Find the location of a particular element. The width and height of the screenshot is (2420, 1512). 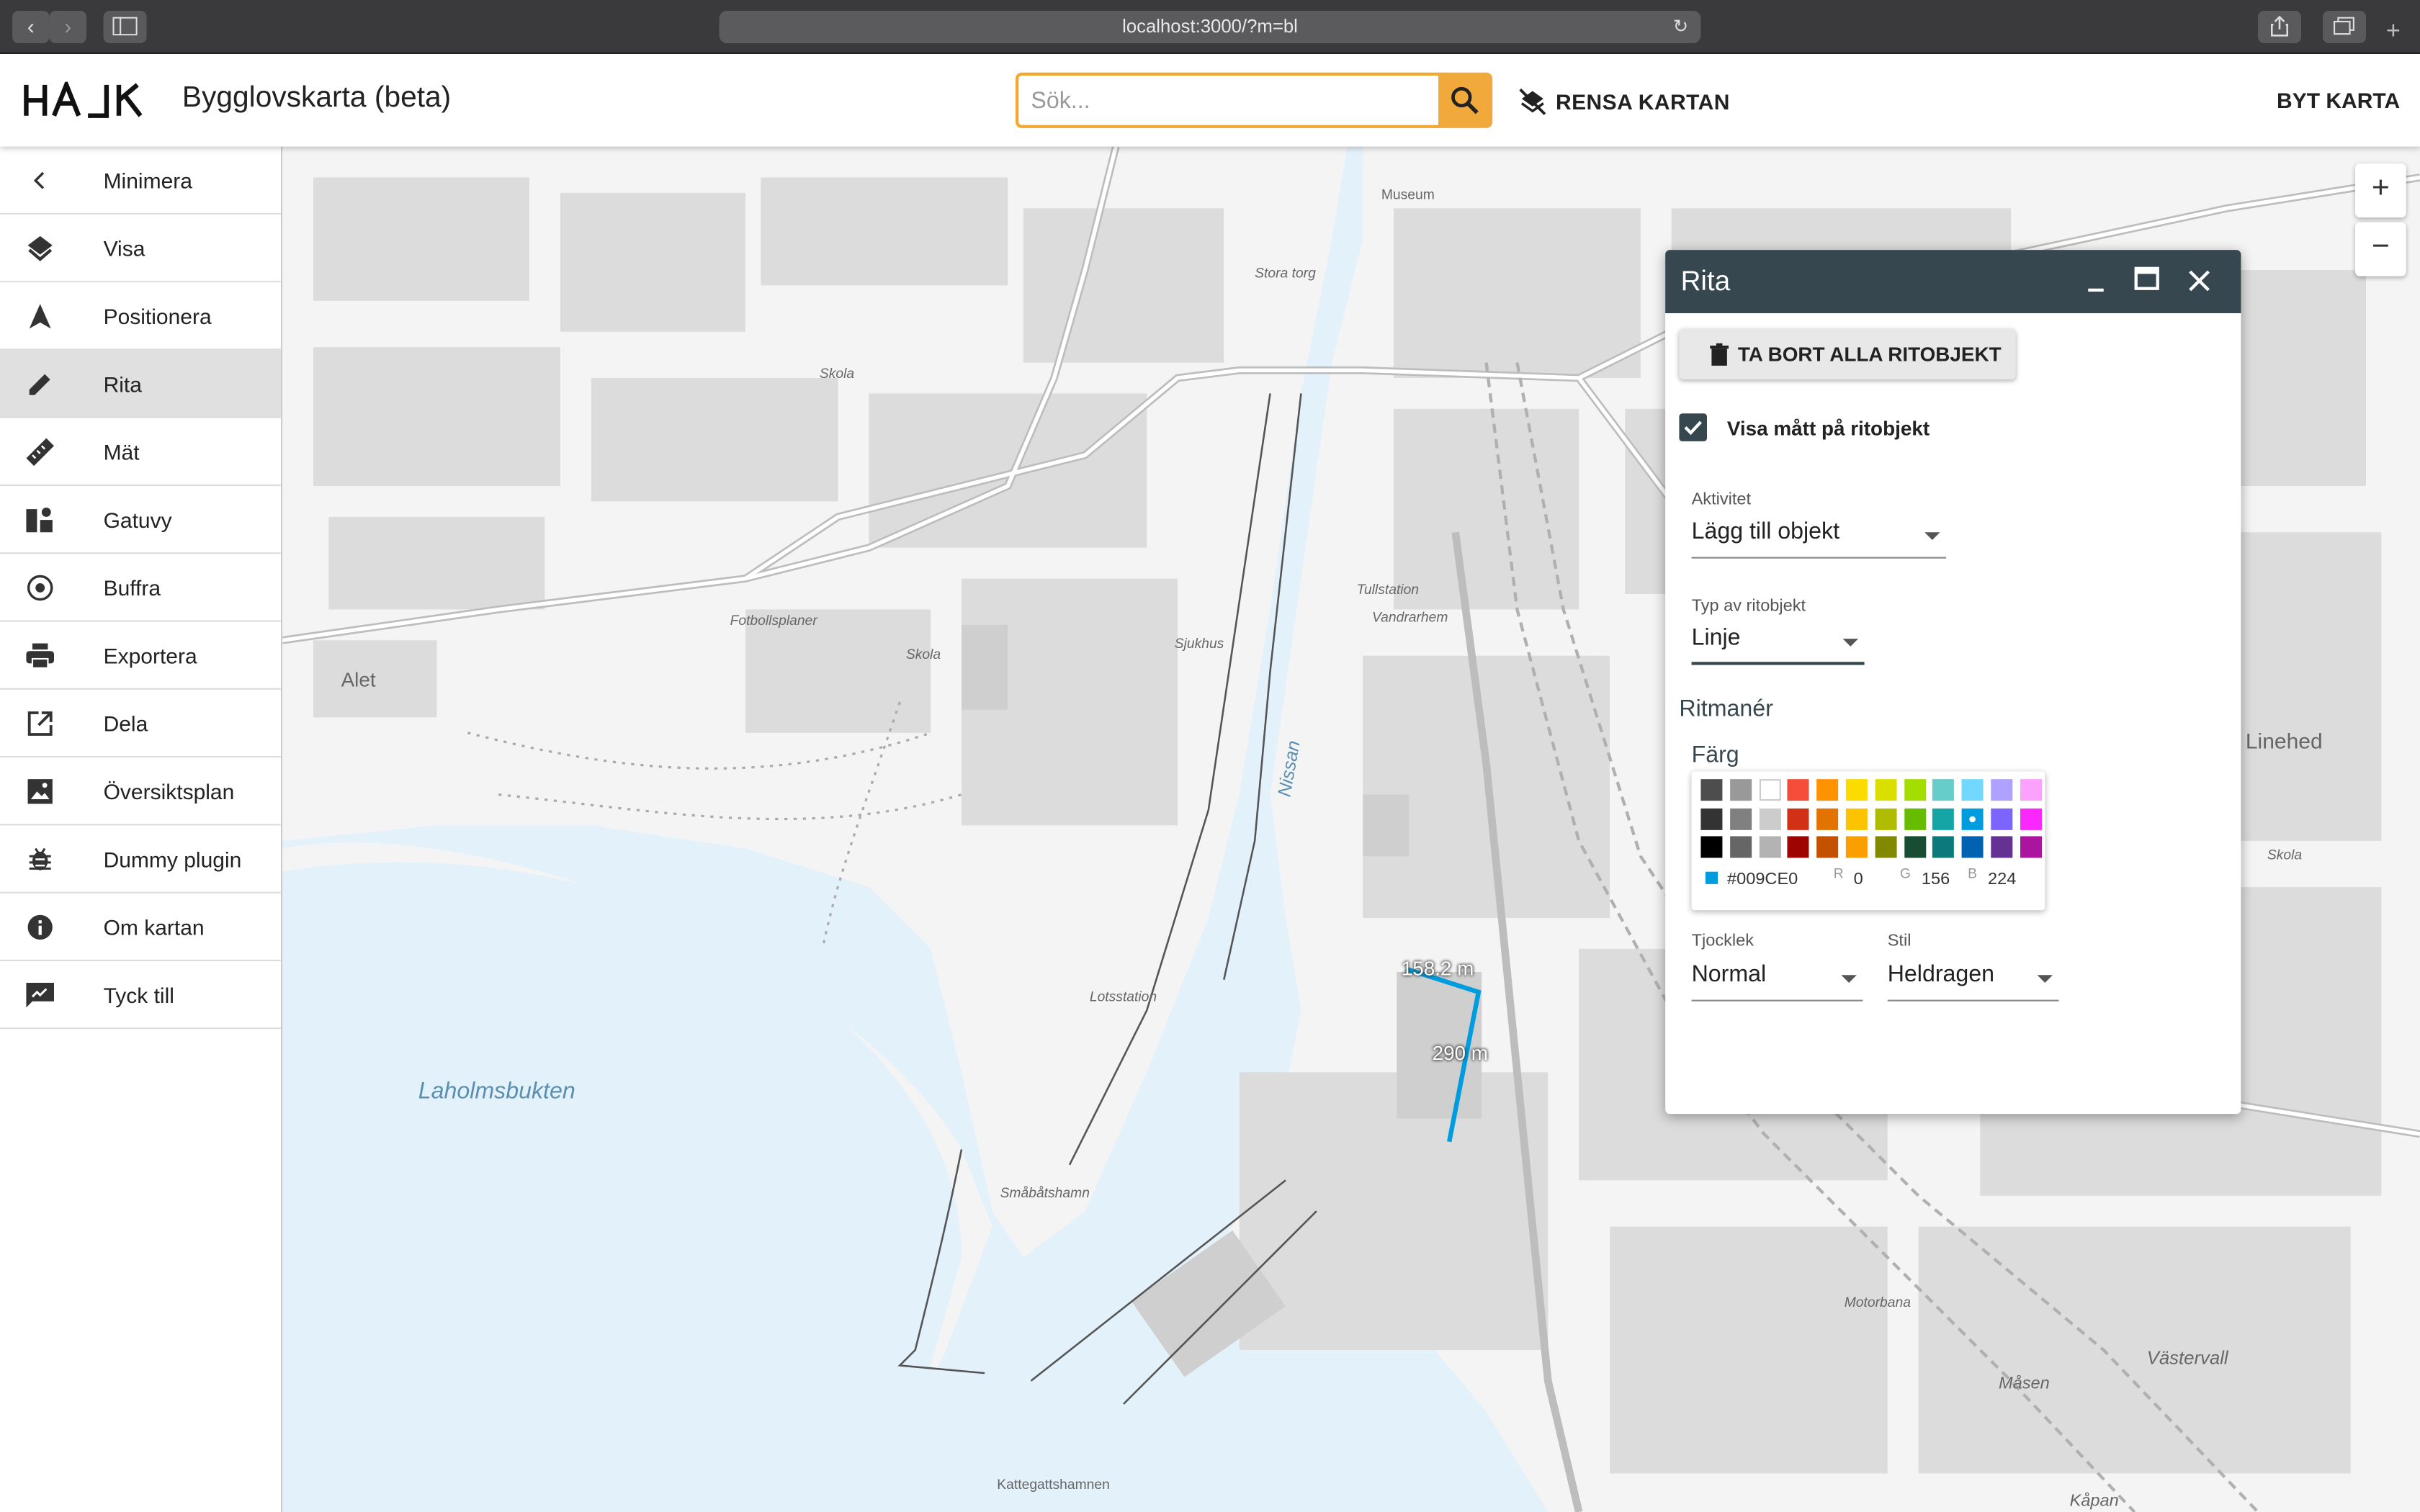

b-label: B is located at coordinates (1973, 873).